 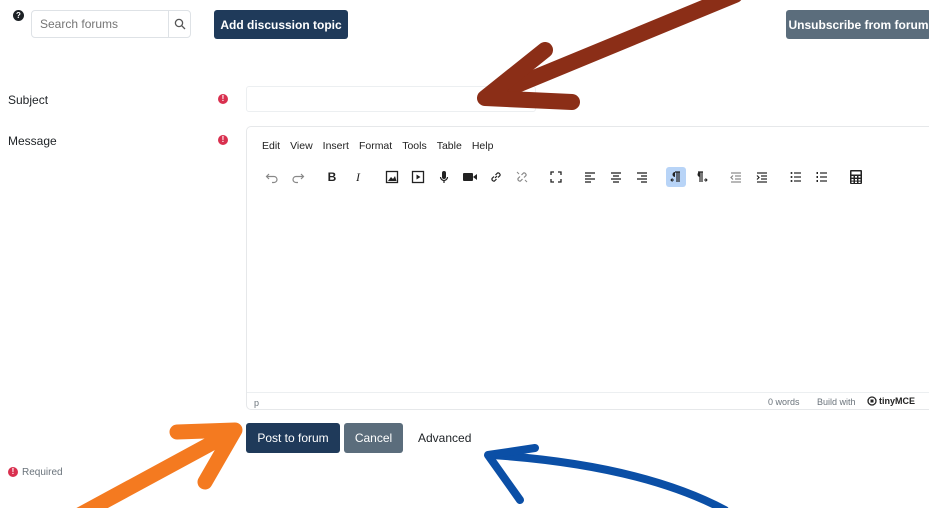 What do you see at coordinates (159, 465) in the screenshot?
I see `orange-arrow-icon` at bounding box center [159, 465].